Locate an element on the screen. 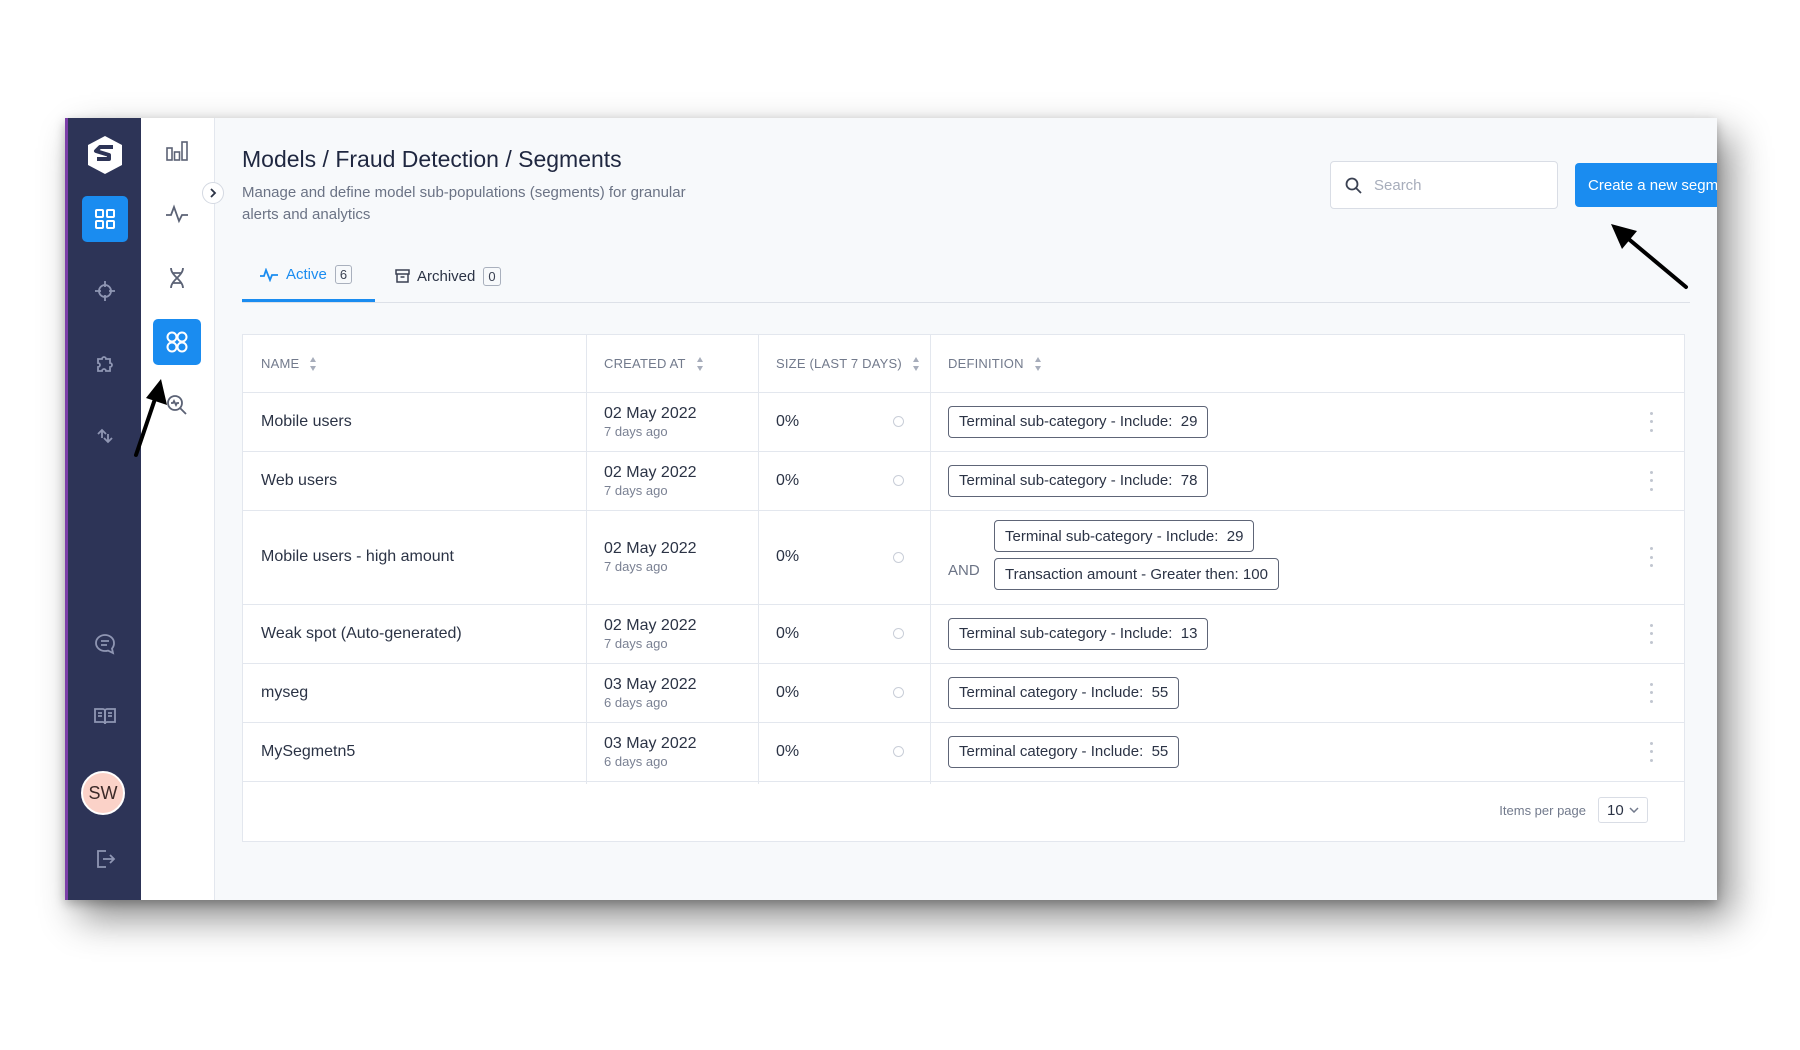  create-segment-button: Create a new segment is located at coordinates (1646, 185).